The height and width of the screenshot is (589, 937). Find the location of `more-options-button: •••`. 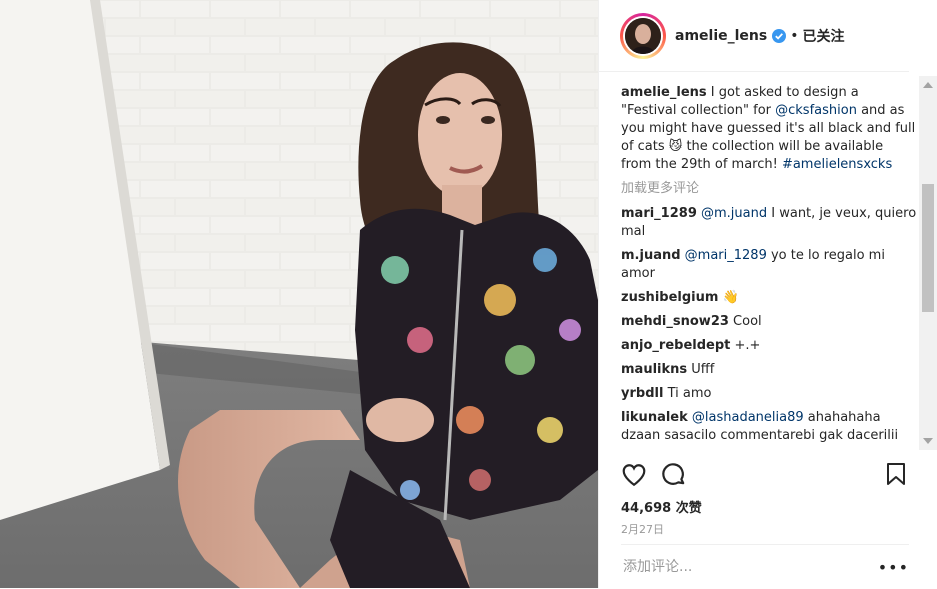

more-options-button: ••• is located at coordinates (893, 567).